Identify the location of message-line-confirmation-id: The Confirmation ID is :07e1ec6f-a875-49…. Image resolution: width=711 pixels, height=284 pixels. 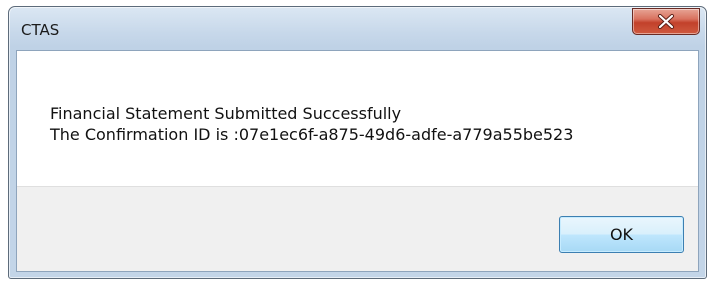
(312, 134).